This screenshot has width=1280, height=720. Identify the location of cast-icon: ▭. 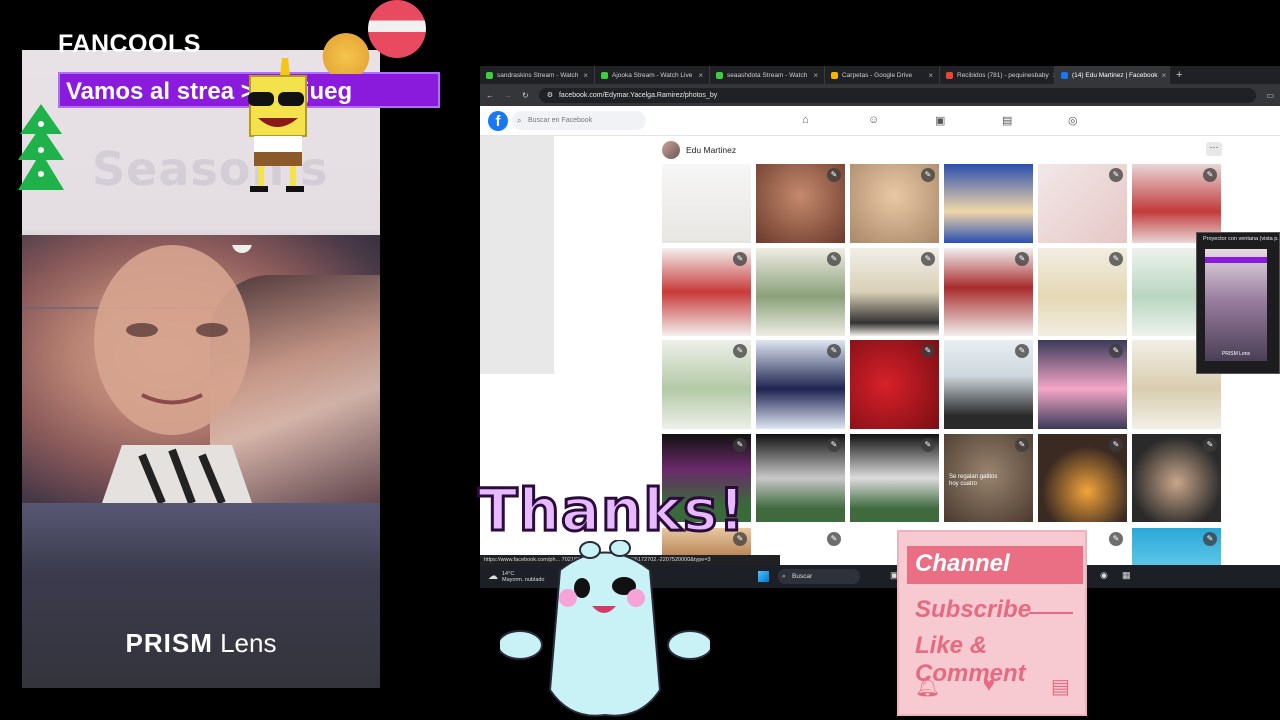
(1270, 95).